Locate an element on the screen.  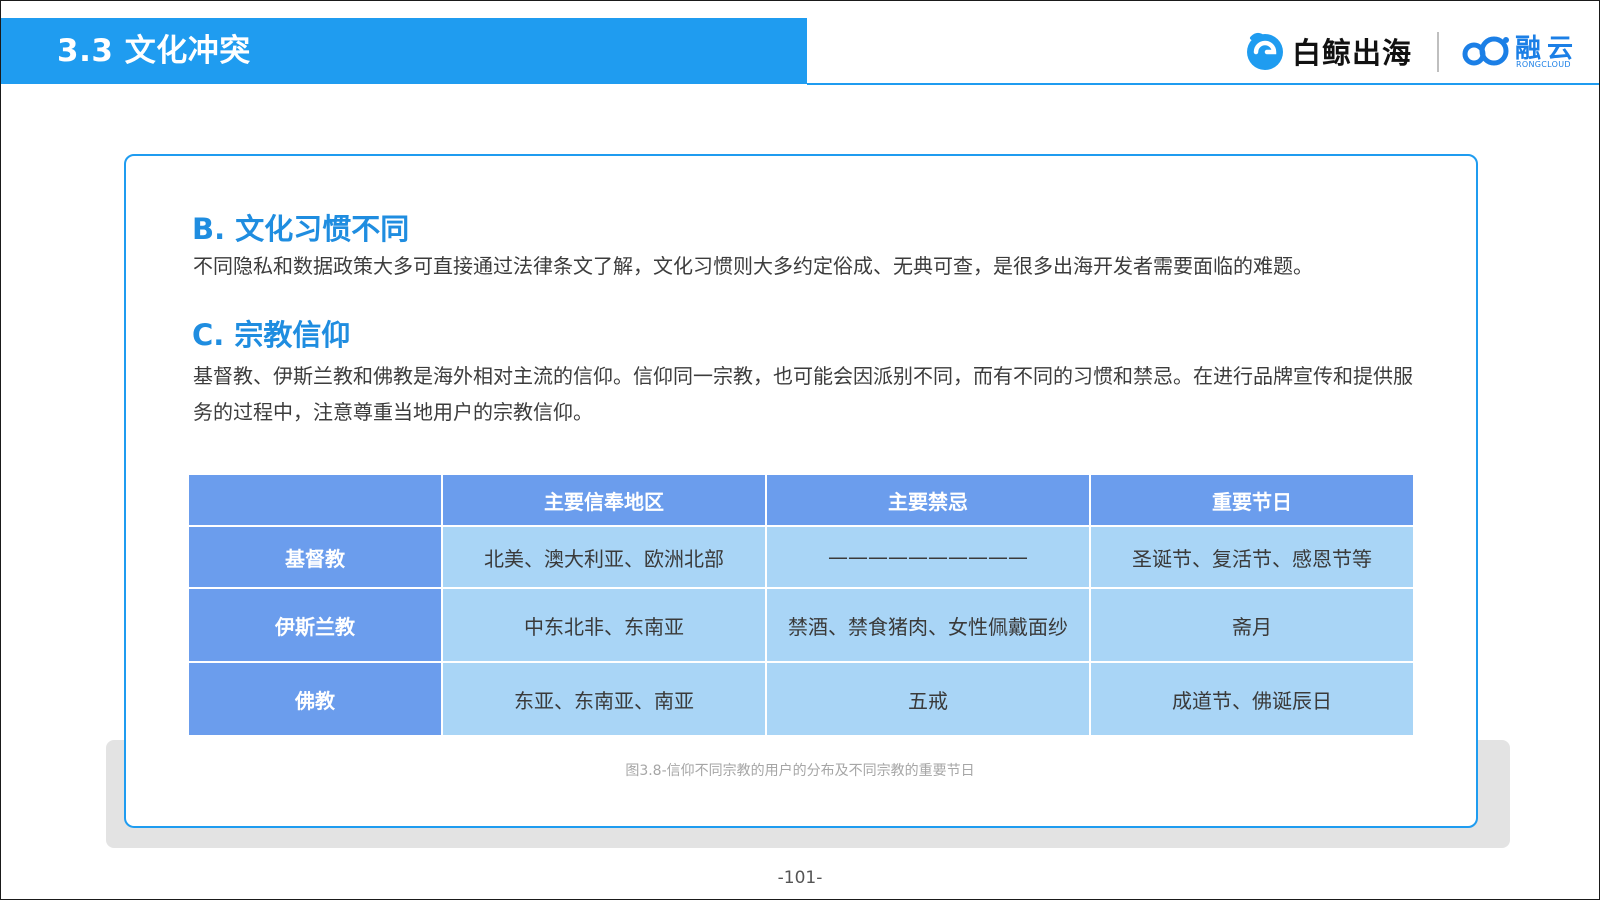
table-row: 佛教 东亚、东南亚、南亚 五戒 成道节、佛诞辰日 is located at coordinates (801, 699).